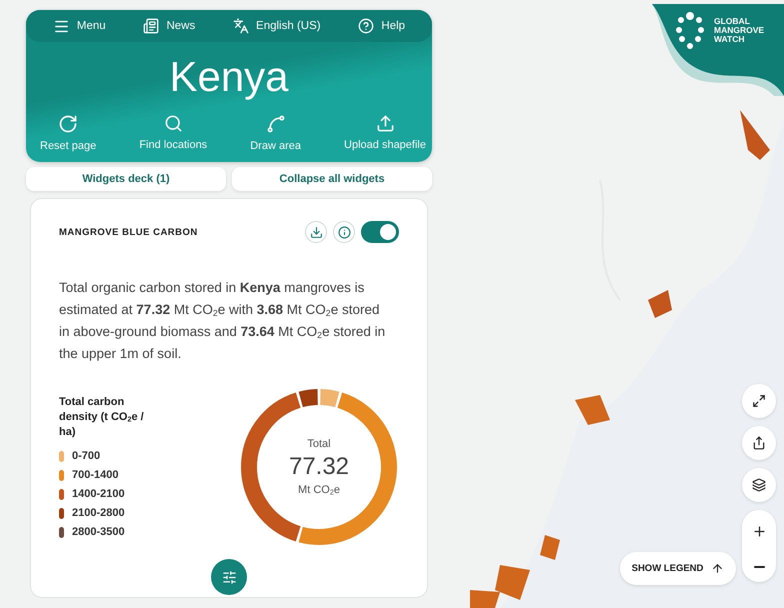  I want to click on nav-item: English (US), so click(277, 26).